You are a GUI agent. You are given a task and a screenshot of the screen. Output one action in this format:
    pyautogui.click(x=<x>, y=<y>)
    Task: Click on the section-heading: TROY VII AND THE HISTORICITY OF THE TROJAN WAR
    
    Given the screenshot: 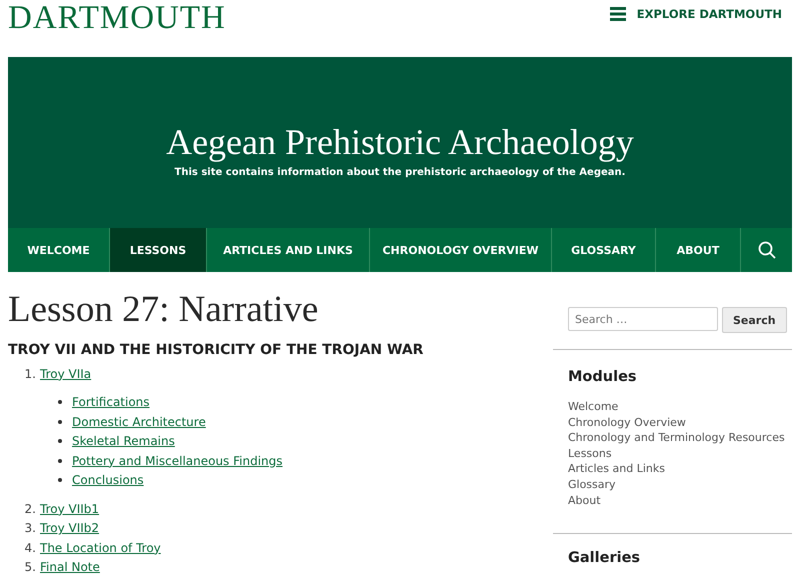 What is the action you would take?
    pyautogui.click(x=216, y=350)
    